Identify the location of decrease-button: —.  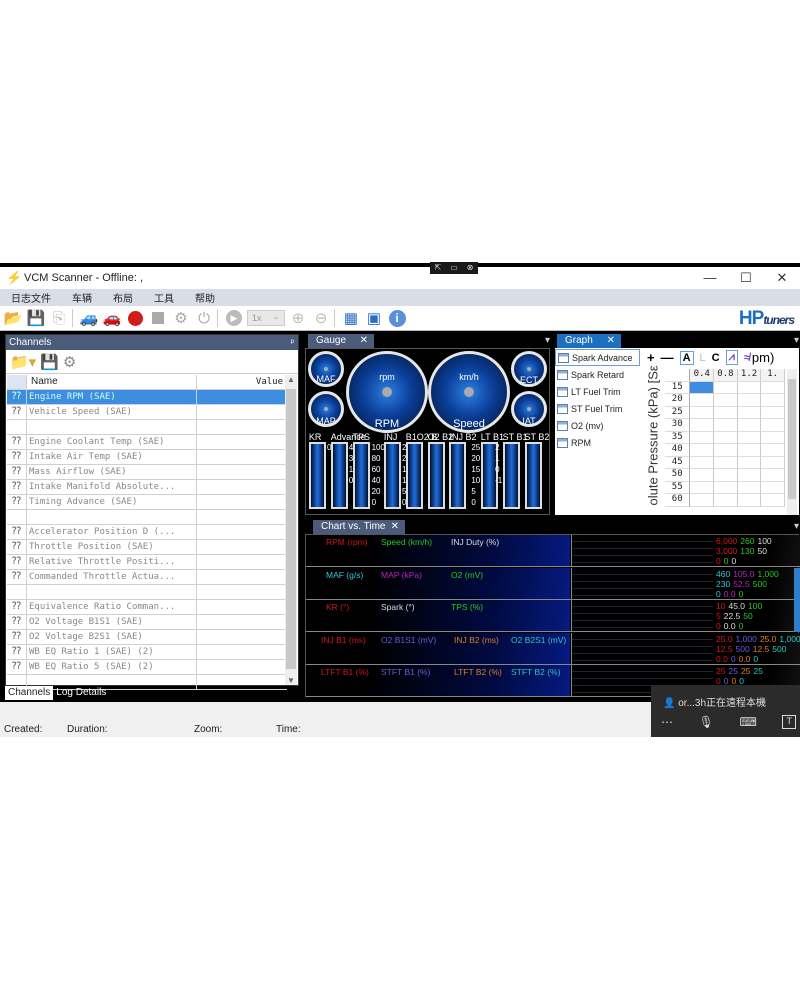
(667, 357).